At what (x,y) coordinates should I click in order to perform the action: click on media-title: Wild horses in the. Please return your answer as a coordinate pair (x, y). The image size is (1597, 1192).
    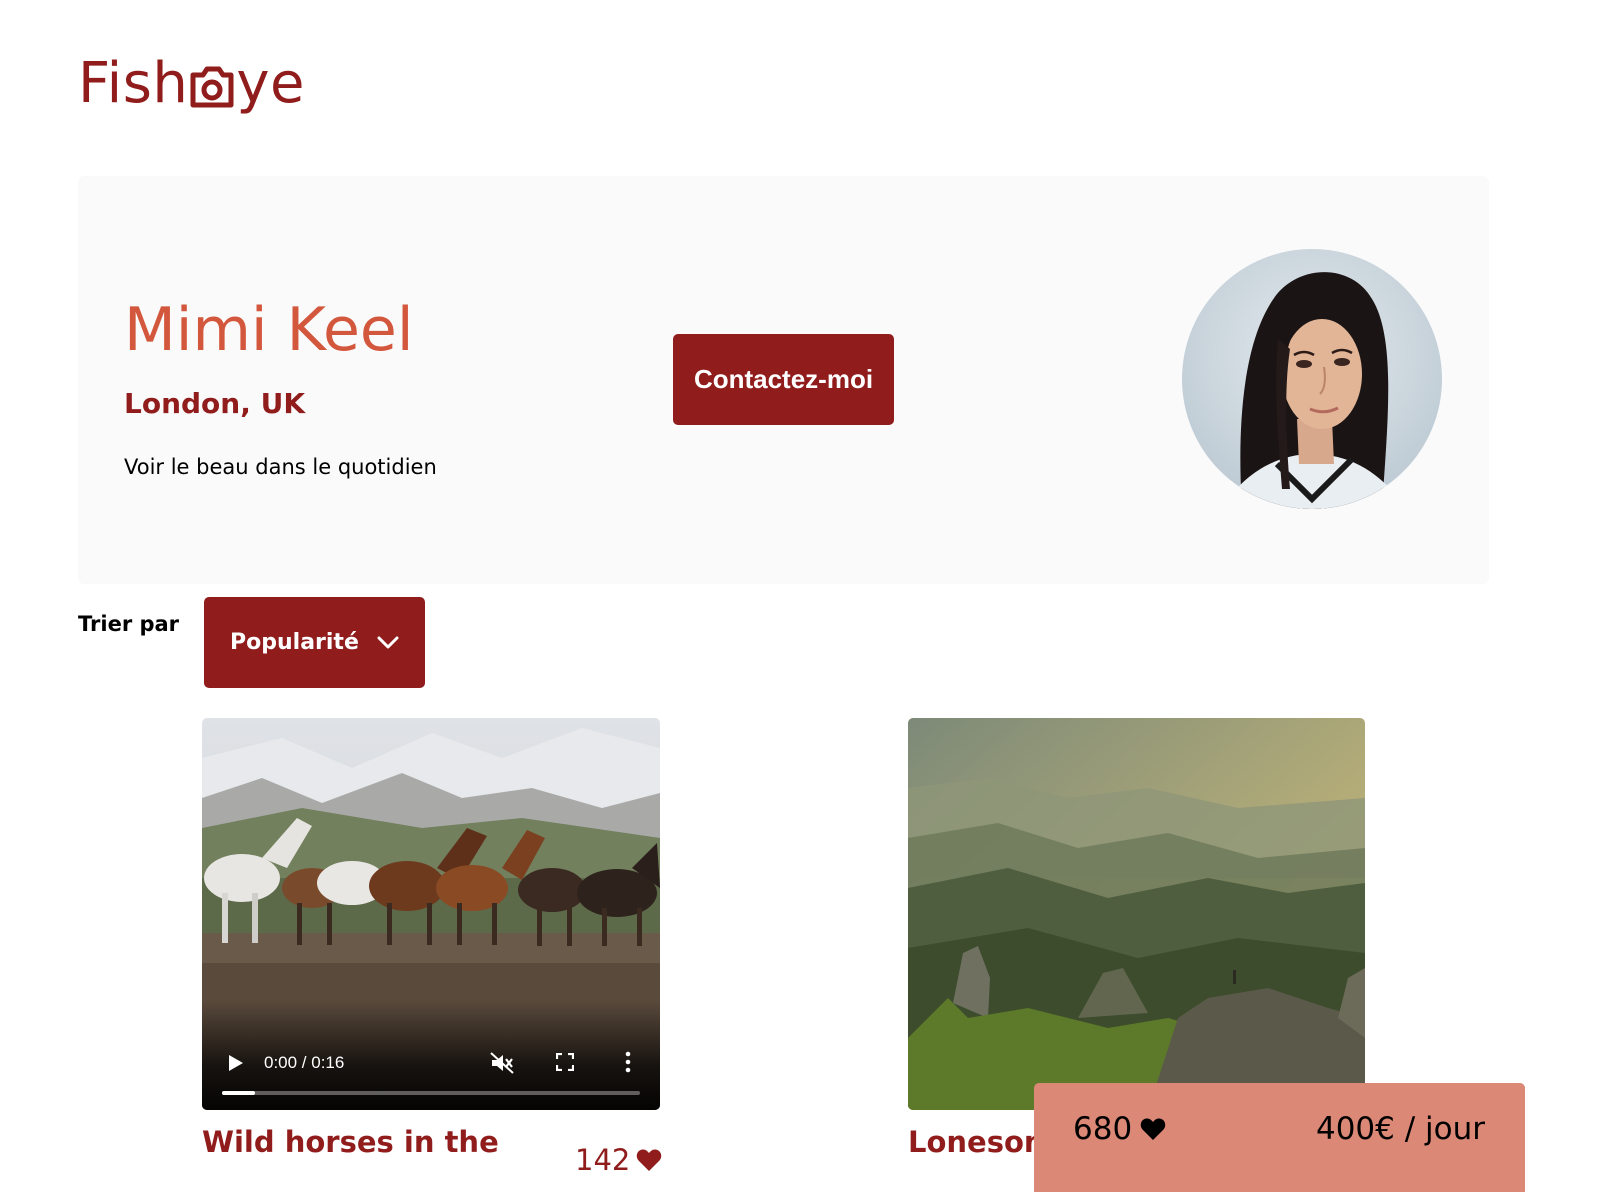
    Looking at the image, I should click on (350, 1142).